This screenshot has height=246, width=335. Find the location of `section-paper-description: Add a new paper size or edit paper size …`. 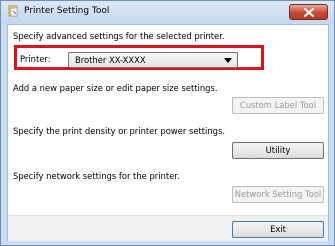

section-paper-description: Add a new paper size or edit paper size … is located at coordinates (115, 88).